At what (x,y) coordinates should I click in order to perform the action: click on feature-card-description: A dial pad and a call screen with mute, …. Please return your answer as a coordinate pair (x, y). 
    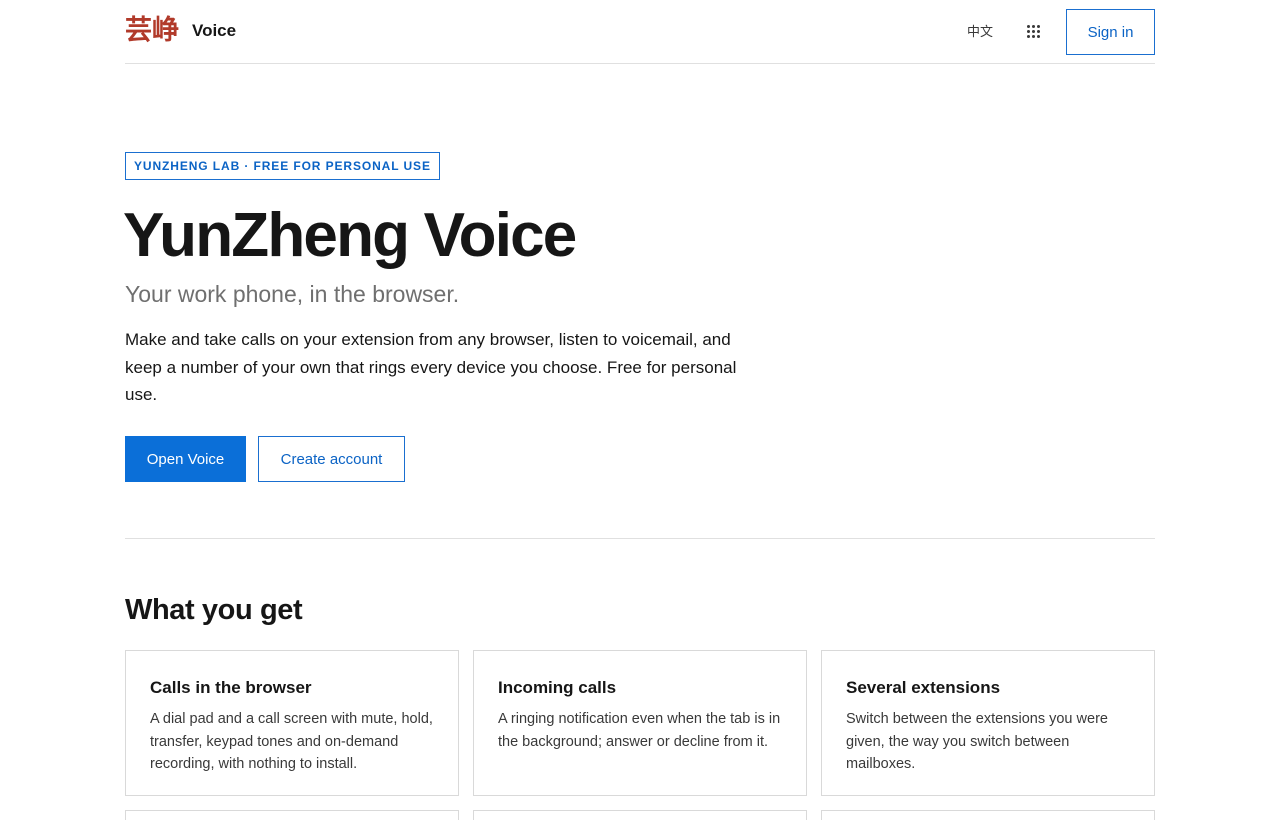
    Looking at the image, I should click on (291, 741).